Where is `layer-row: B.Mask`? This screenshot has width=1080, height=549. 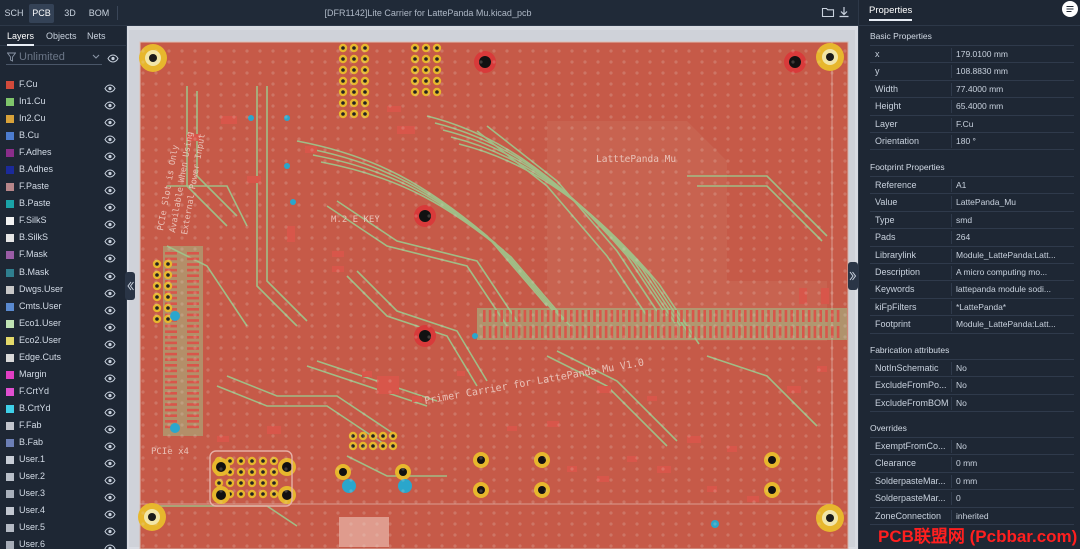 layer-row: B.Mask is located at coordinates (63, 272).